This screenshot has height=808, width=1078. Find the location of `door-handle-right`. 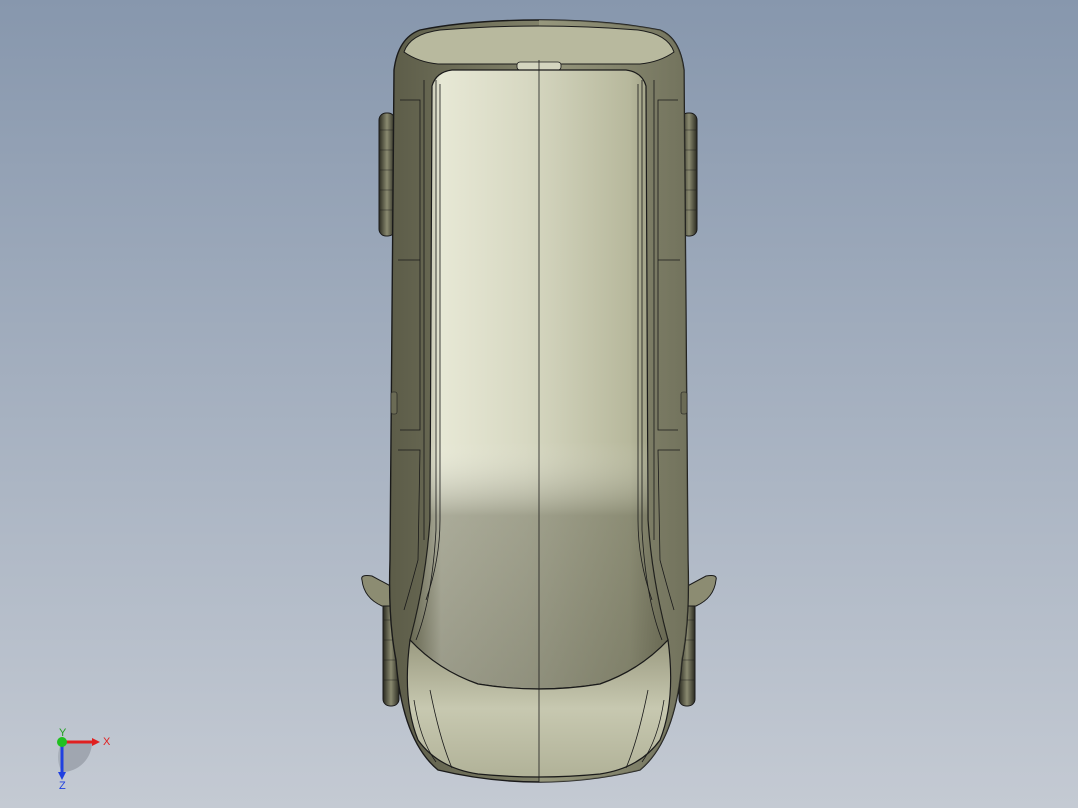

door-handle-right is located at coordinates (684, 403).